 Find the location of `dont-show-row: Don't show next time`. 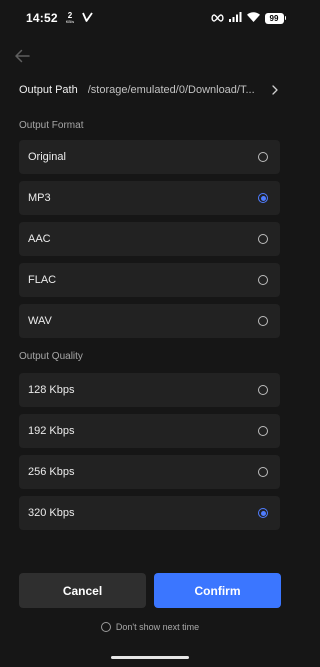

dont-show-row: Don't show next time is located at coordinates (150, 627).